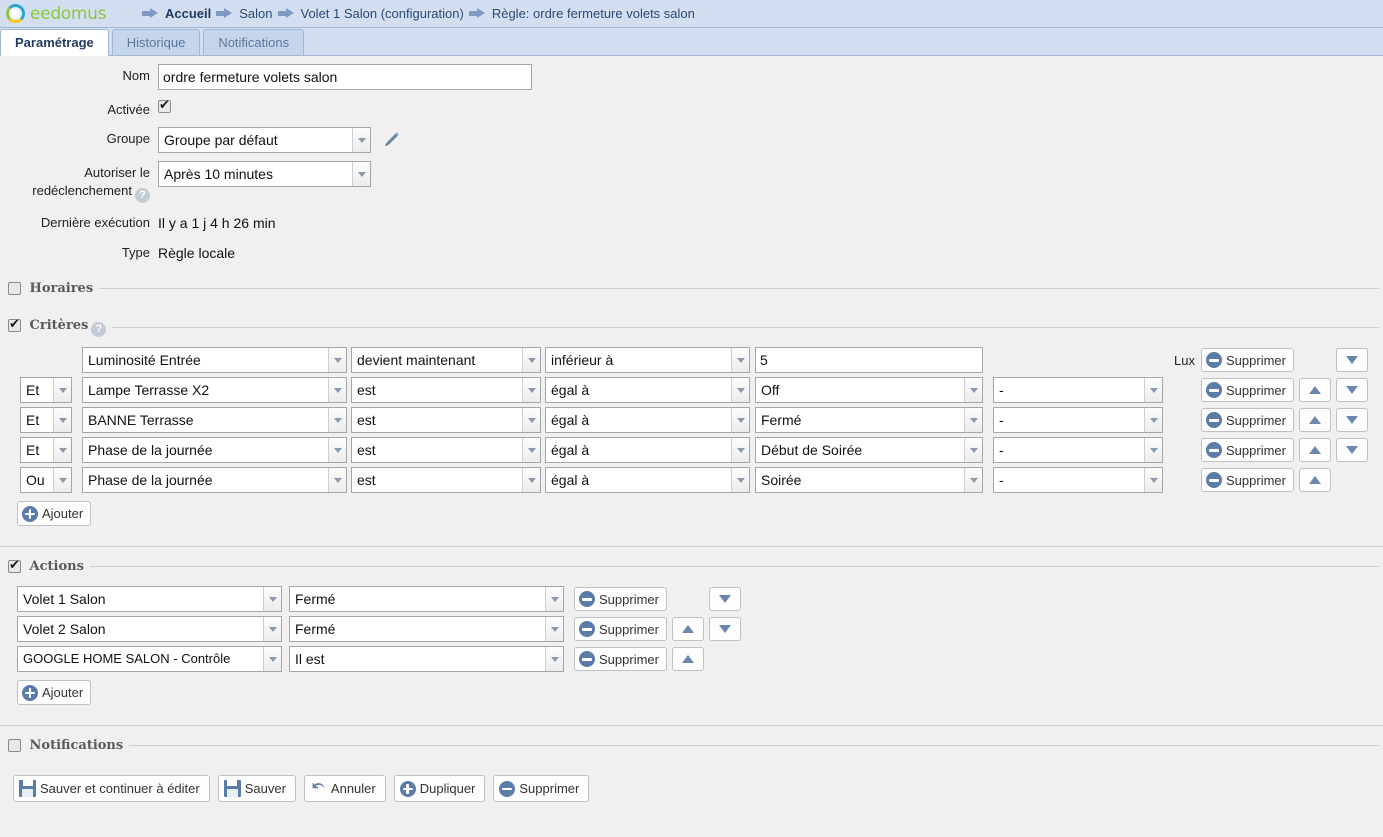 Image resolution: width=1383 pixels, height=837 pixels. I want to click on groupe-select: Groupe par défaut, so click(264, 140).